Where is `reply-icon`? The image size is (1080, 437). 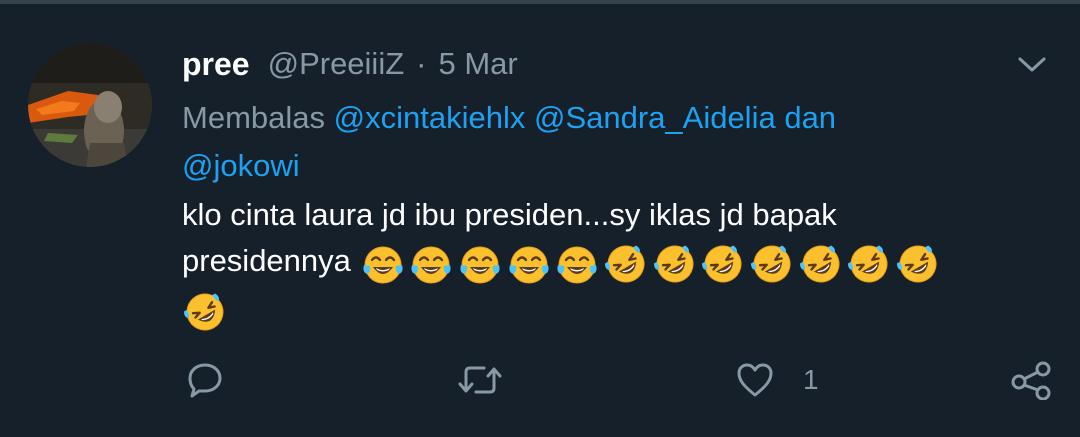 reply-icon is located at coordinates (205, 380).